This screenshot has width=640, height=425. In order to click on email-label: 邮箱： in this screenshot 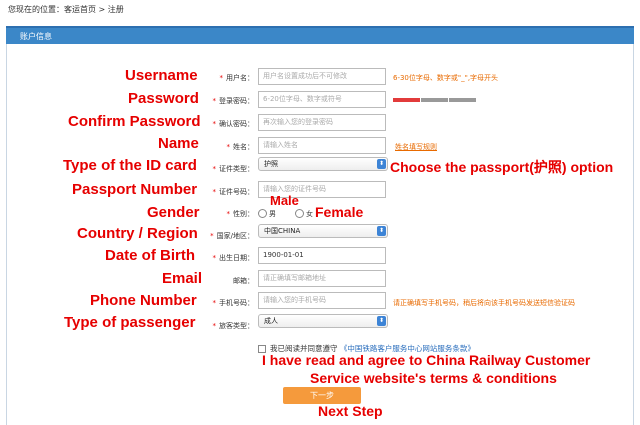, I will do `click(243, 281)`.